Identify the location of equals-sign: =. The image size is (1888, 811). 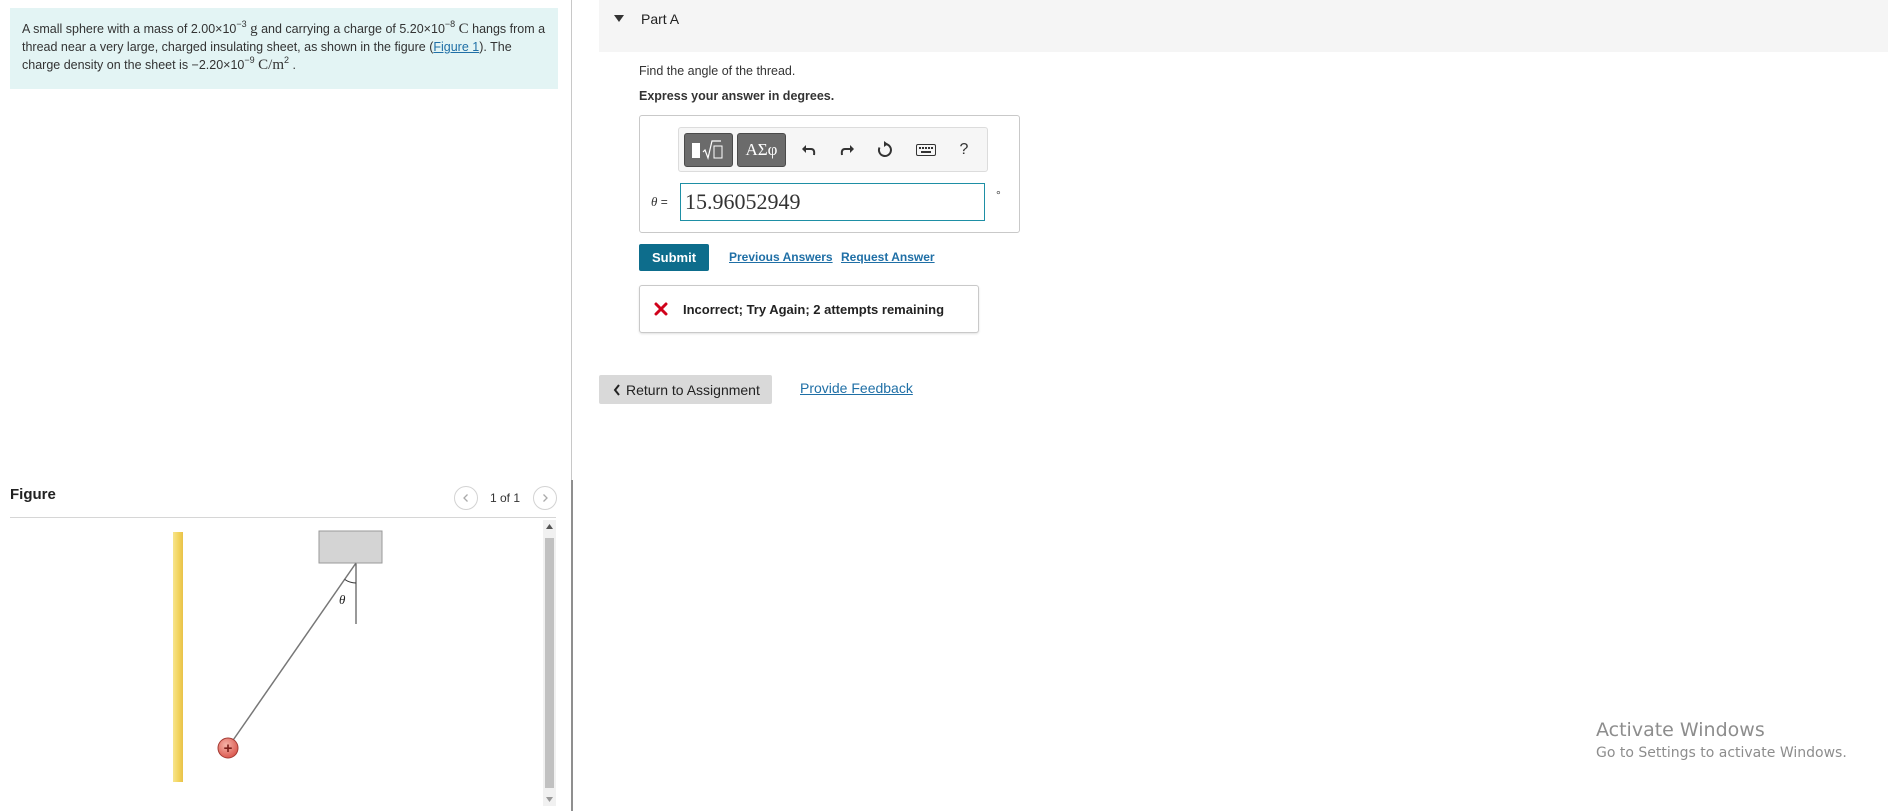
(662, 202).